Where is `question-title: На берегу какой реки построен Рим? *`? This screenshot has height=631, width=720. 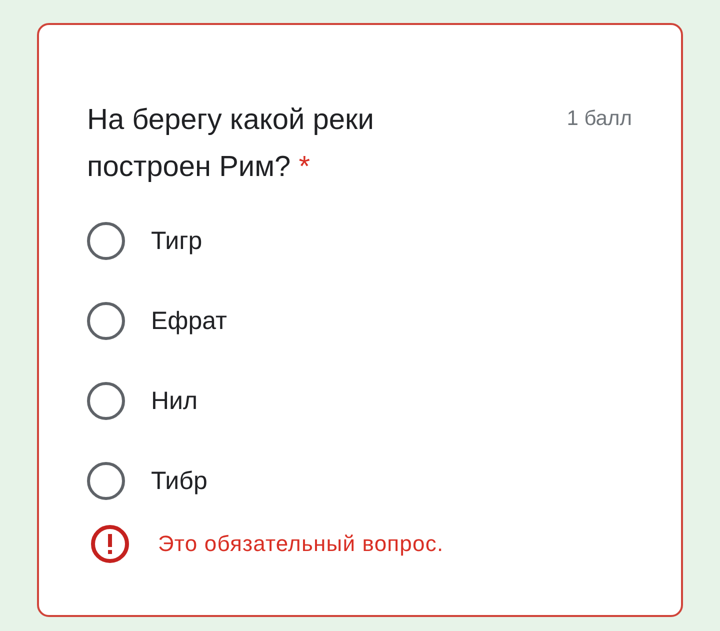
question-title: На берегу какой реки построен Рим? * is located at coordinates (231, 144).